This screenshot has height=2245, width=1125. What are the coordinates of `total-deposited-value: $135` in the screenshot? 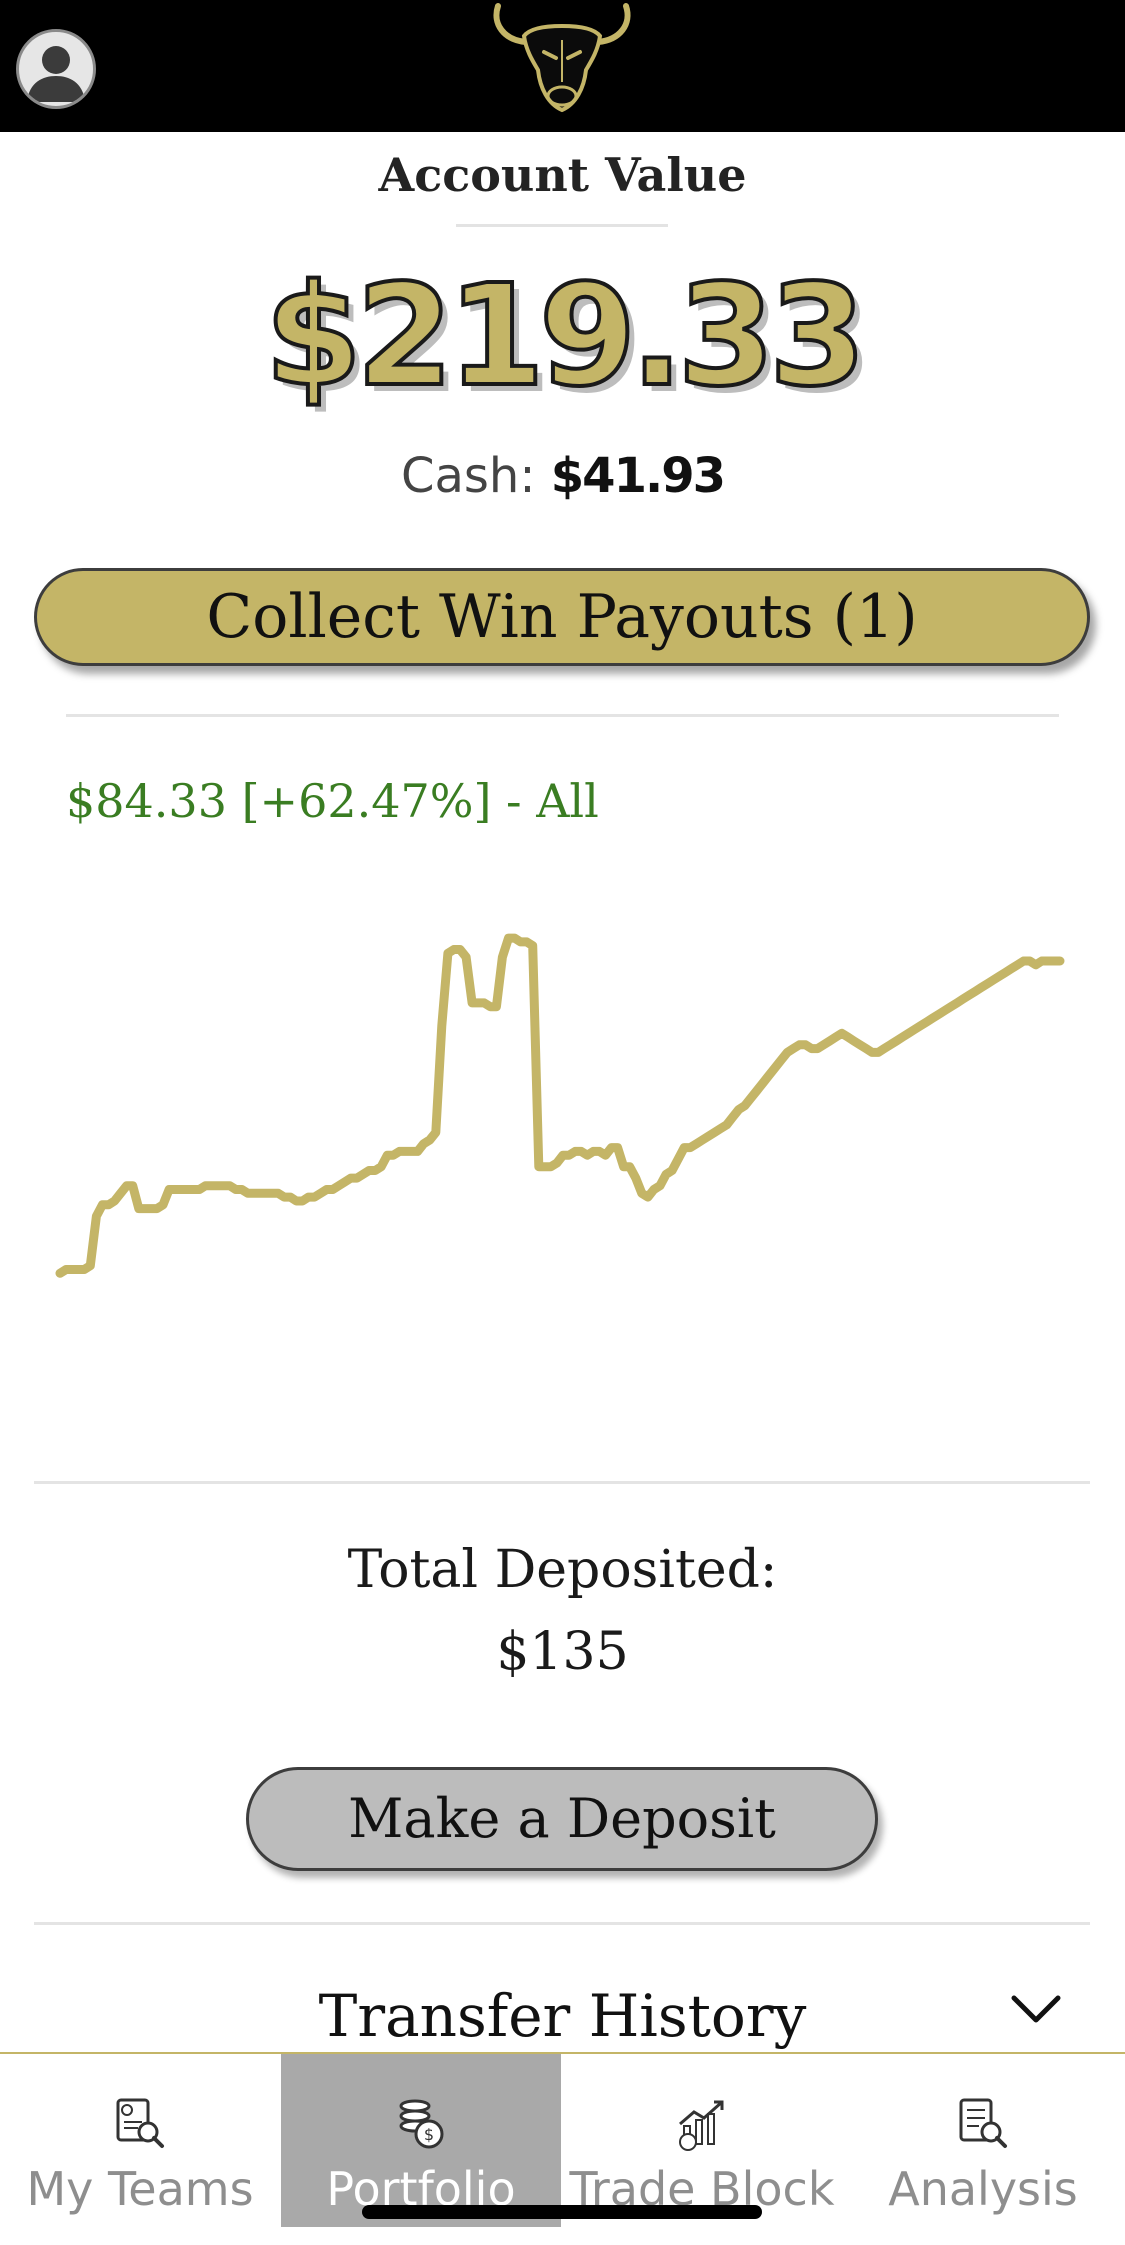 It's located at (562, 1652).